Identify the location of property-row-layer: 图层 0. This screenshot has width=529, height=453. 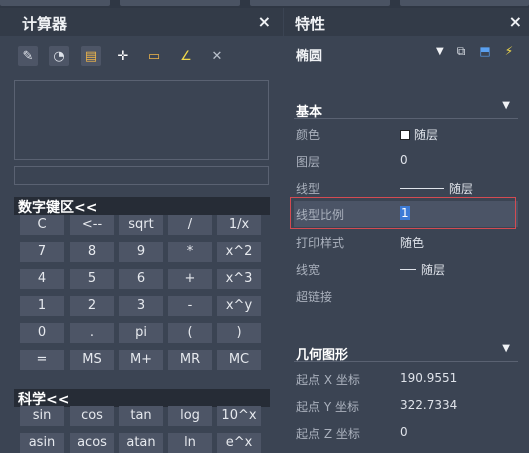
(406, 161).